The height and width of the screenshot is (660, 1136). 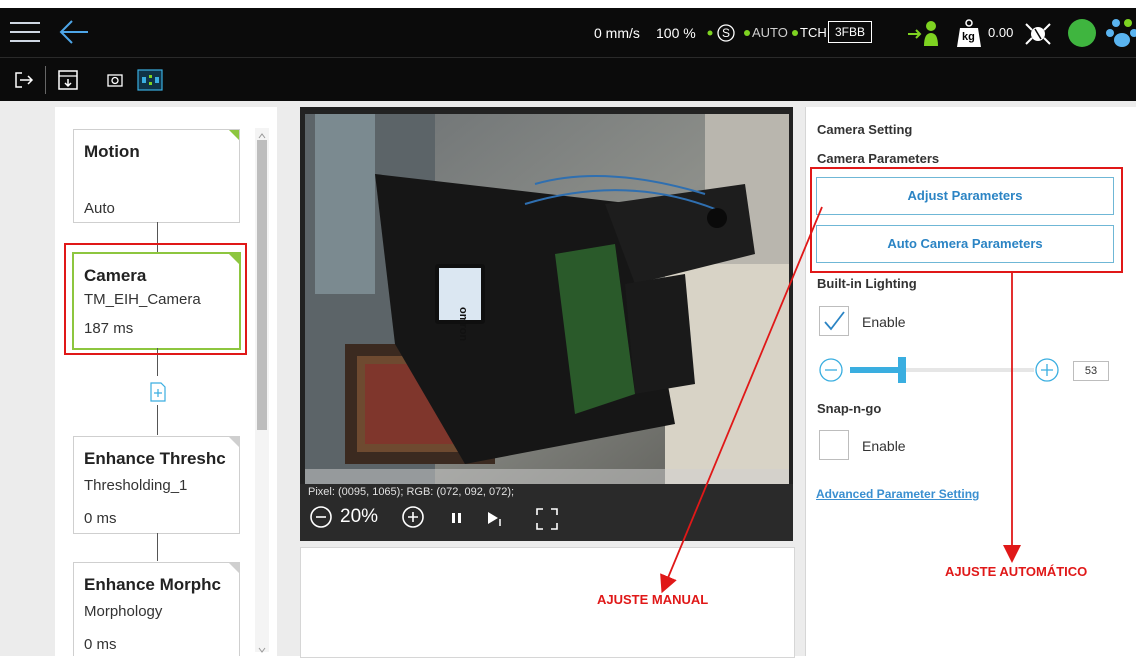 I want to click on manual-adjust-annotation: AJUSTE MANUAL, so click(x=653, y=599).